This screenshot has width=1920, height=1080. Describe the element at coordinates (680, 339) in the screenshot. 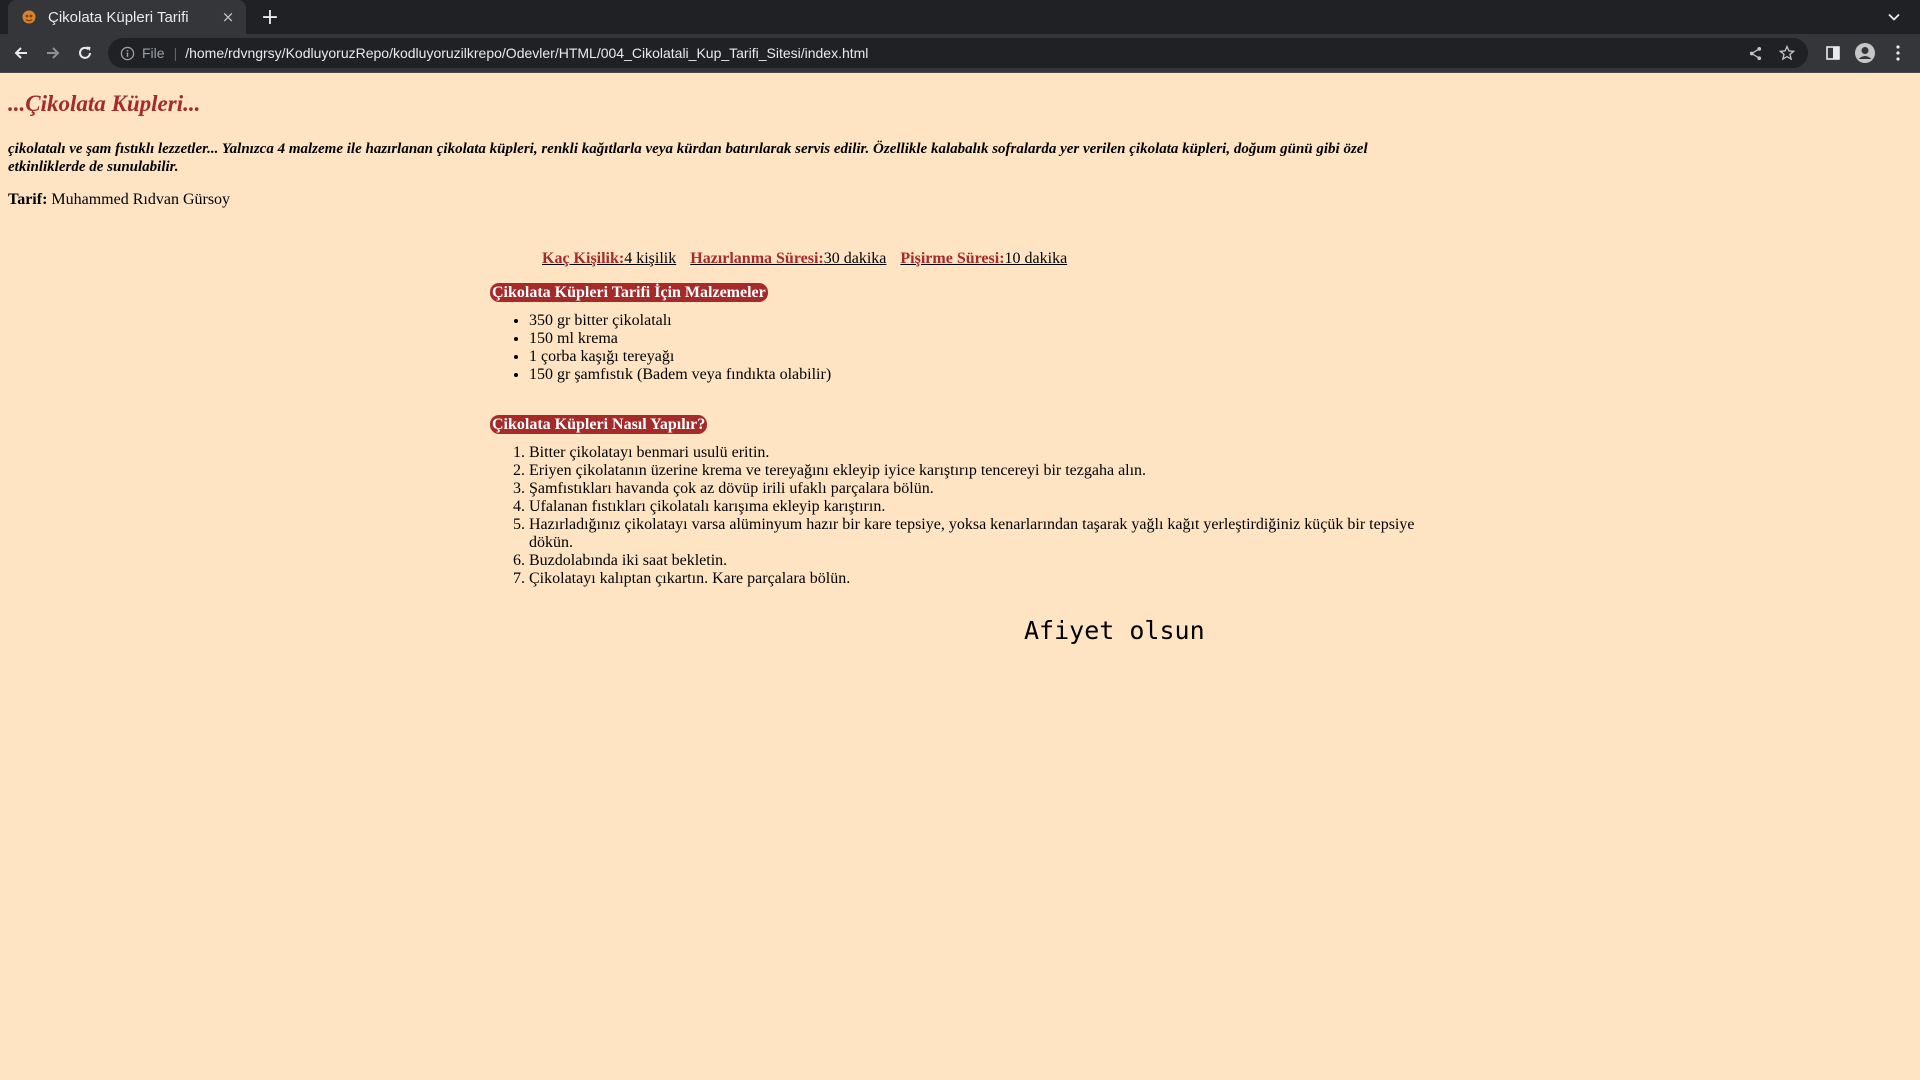

I see `list-item: 150 ml krema` at that location.